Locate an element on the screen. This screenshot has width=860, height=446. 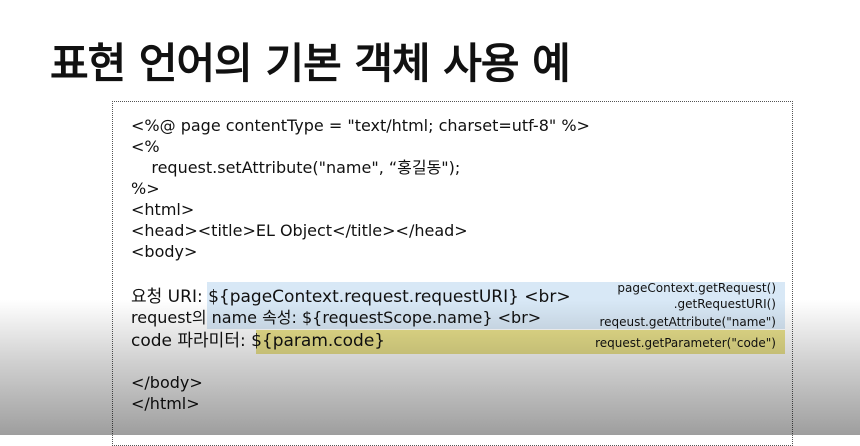
note-get-attribute: reqeust.getAttribute("name") is located at coordinates (687, 322).